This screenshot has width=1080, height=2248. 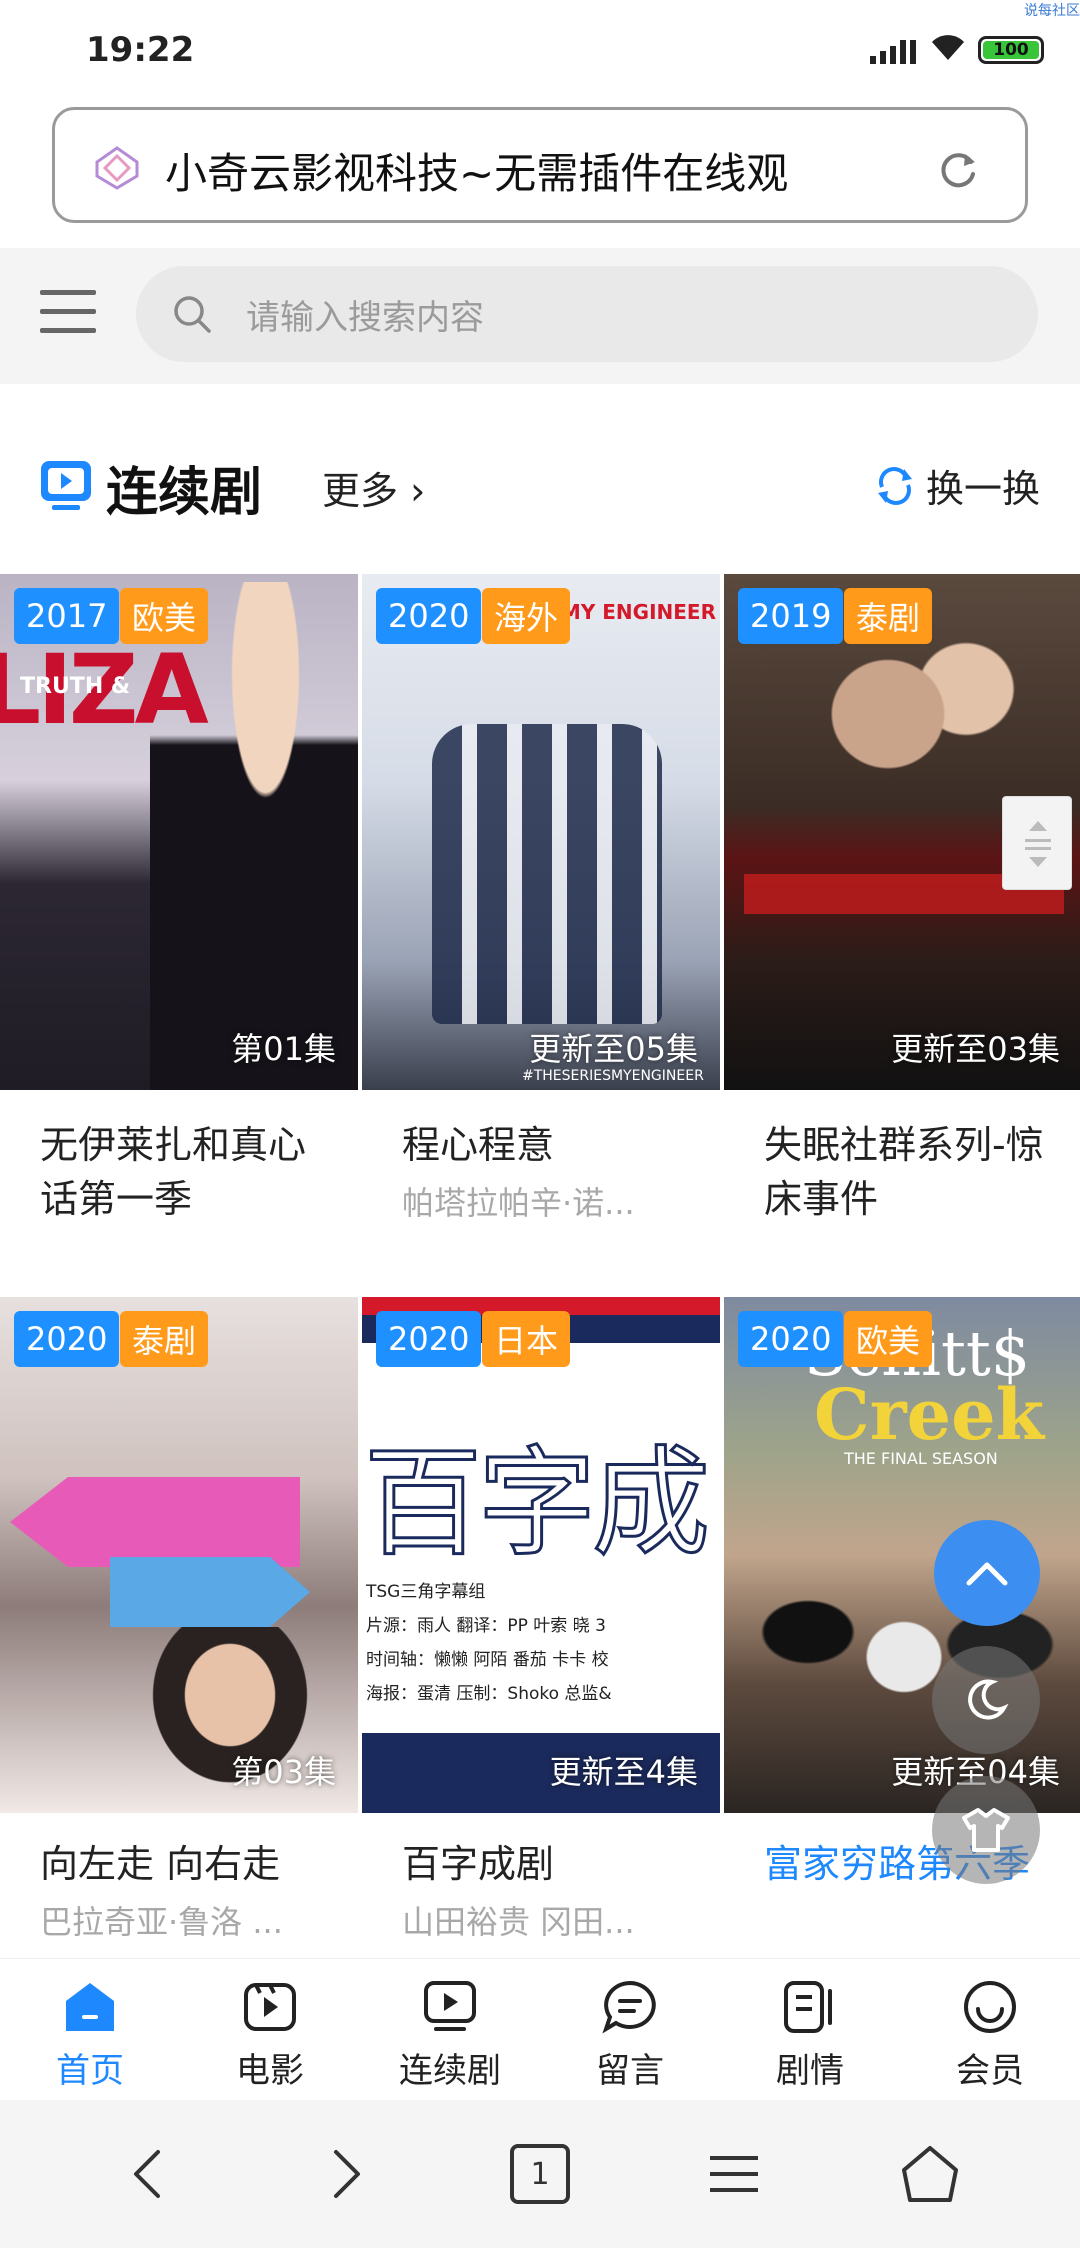 I want to click on year-badge: 2017, so click(x=67, y=616).